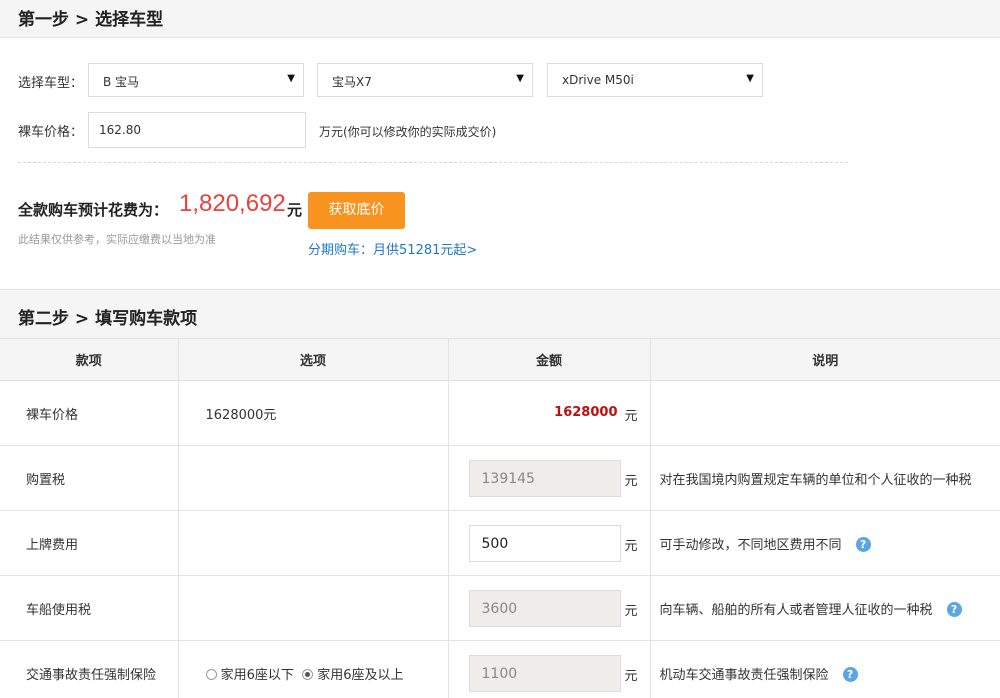 This screenshot has width=1000, height=698. Describe the element at coordinates (544, 478) in the screenshot. I see `purchase-tax-input: 139145` at that location.